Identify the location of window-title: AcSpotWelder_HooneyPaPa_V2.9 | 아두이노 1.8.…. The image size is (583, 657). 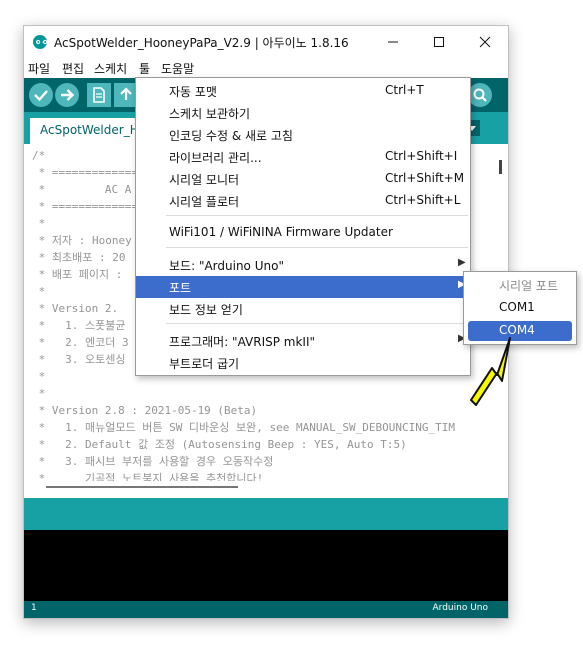
(201, 43).